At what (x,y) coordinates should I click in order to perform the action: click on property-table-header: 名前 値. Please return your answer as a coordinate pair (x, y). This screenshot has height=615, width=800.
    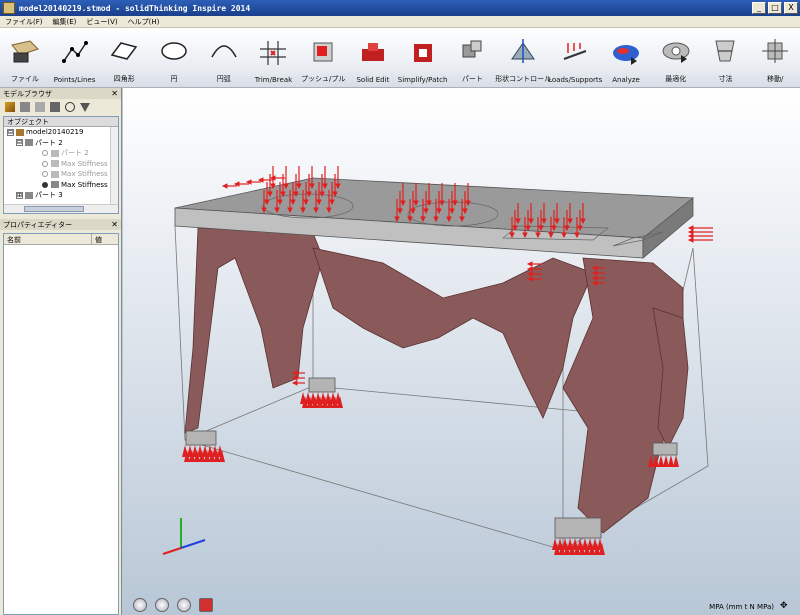
    Looking at the image, I should click on (61, 239).